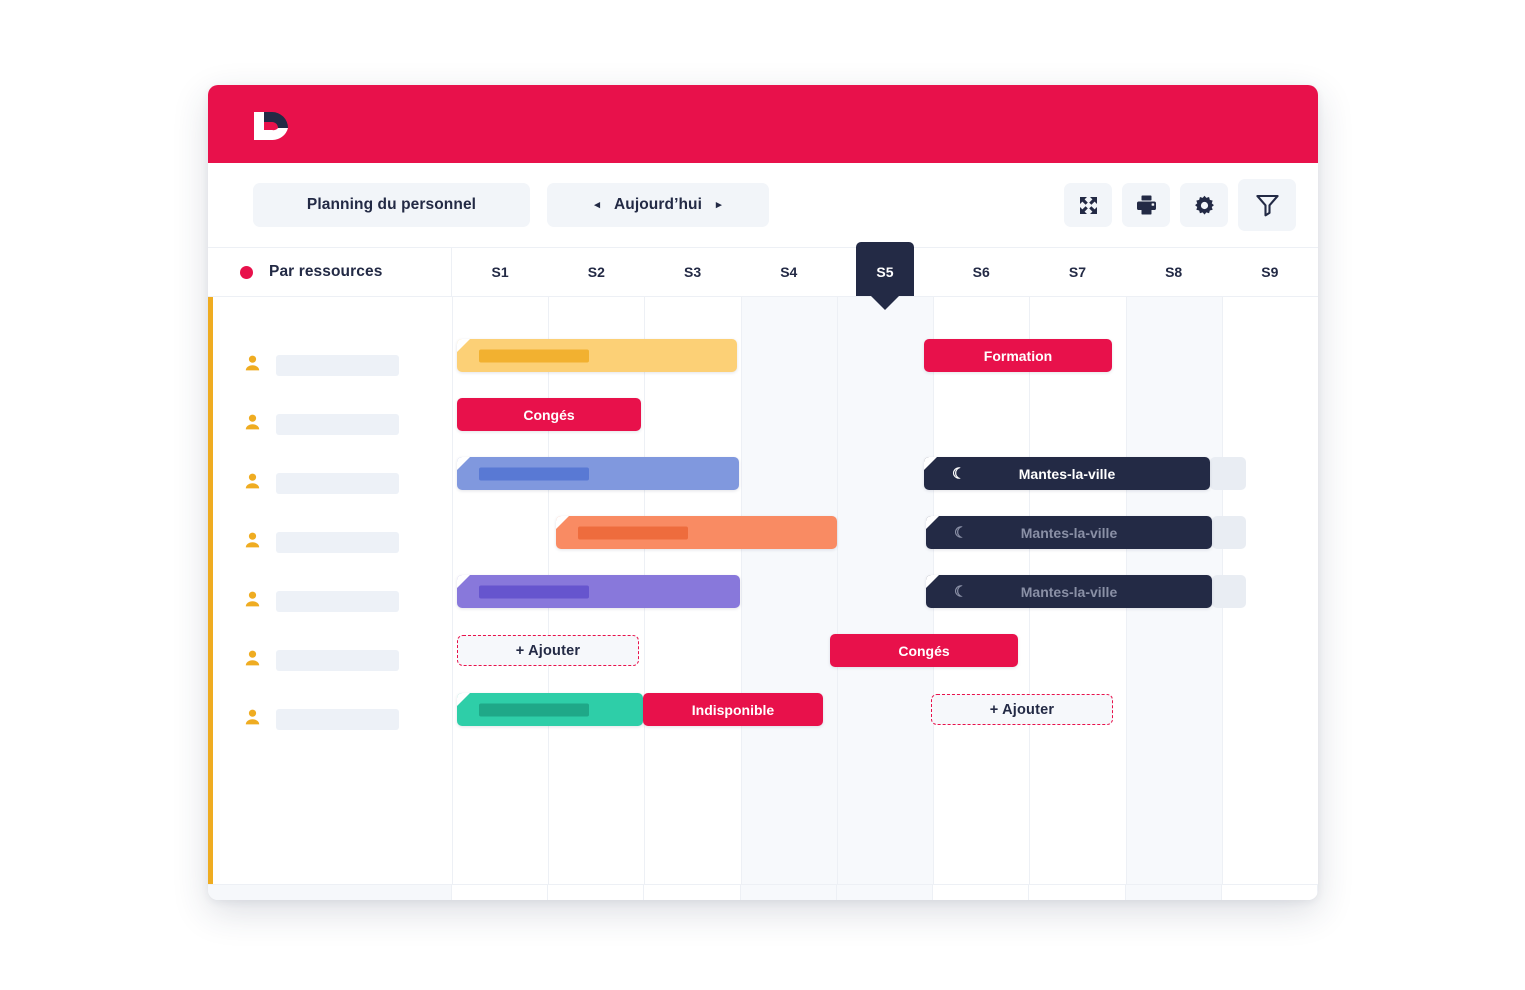 This screenshot has height=990, width=1525. I want to click on toolbar: Planning du personnel ◂ Aujourd’hui ▸, so click(763, 205).